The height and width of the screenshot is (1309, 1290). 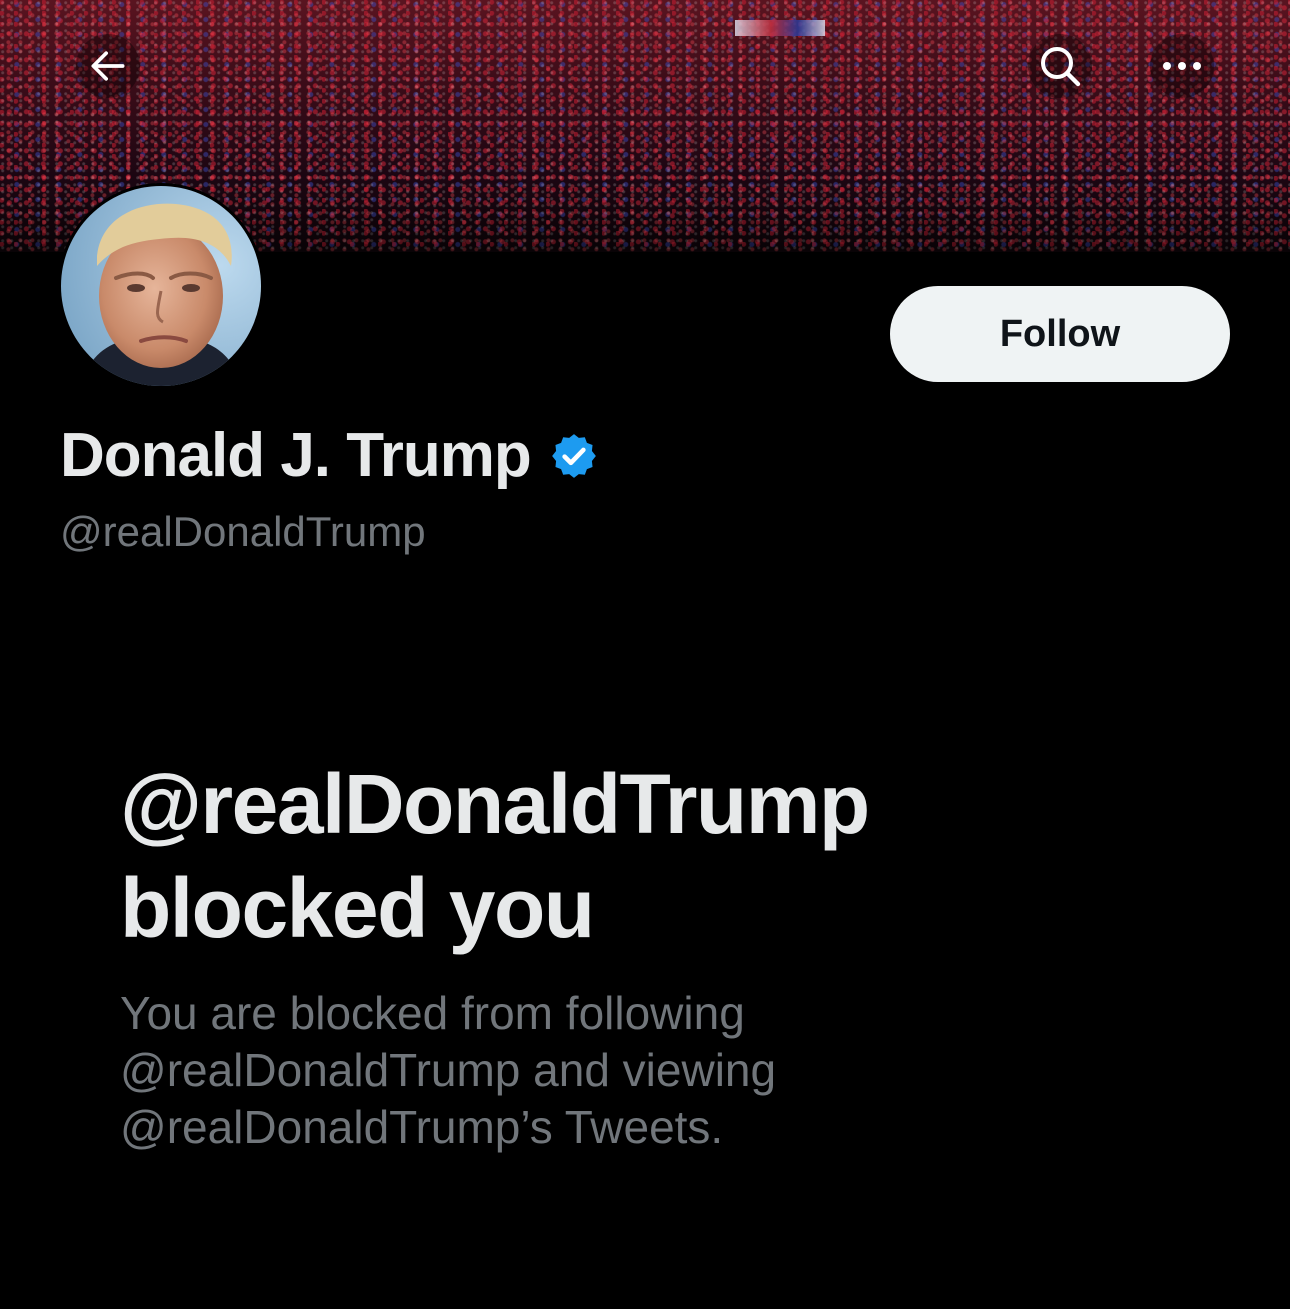 I want to click on display-name: Donald J. Trump, so click(x=296, y=455).